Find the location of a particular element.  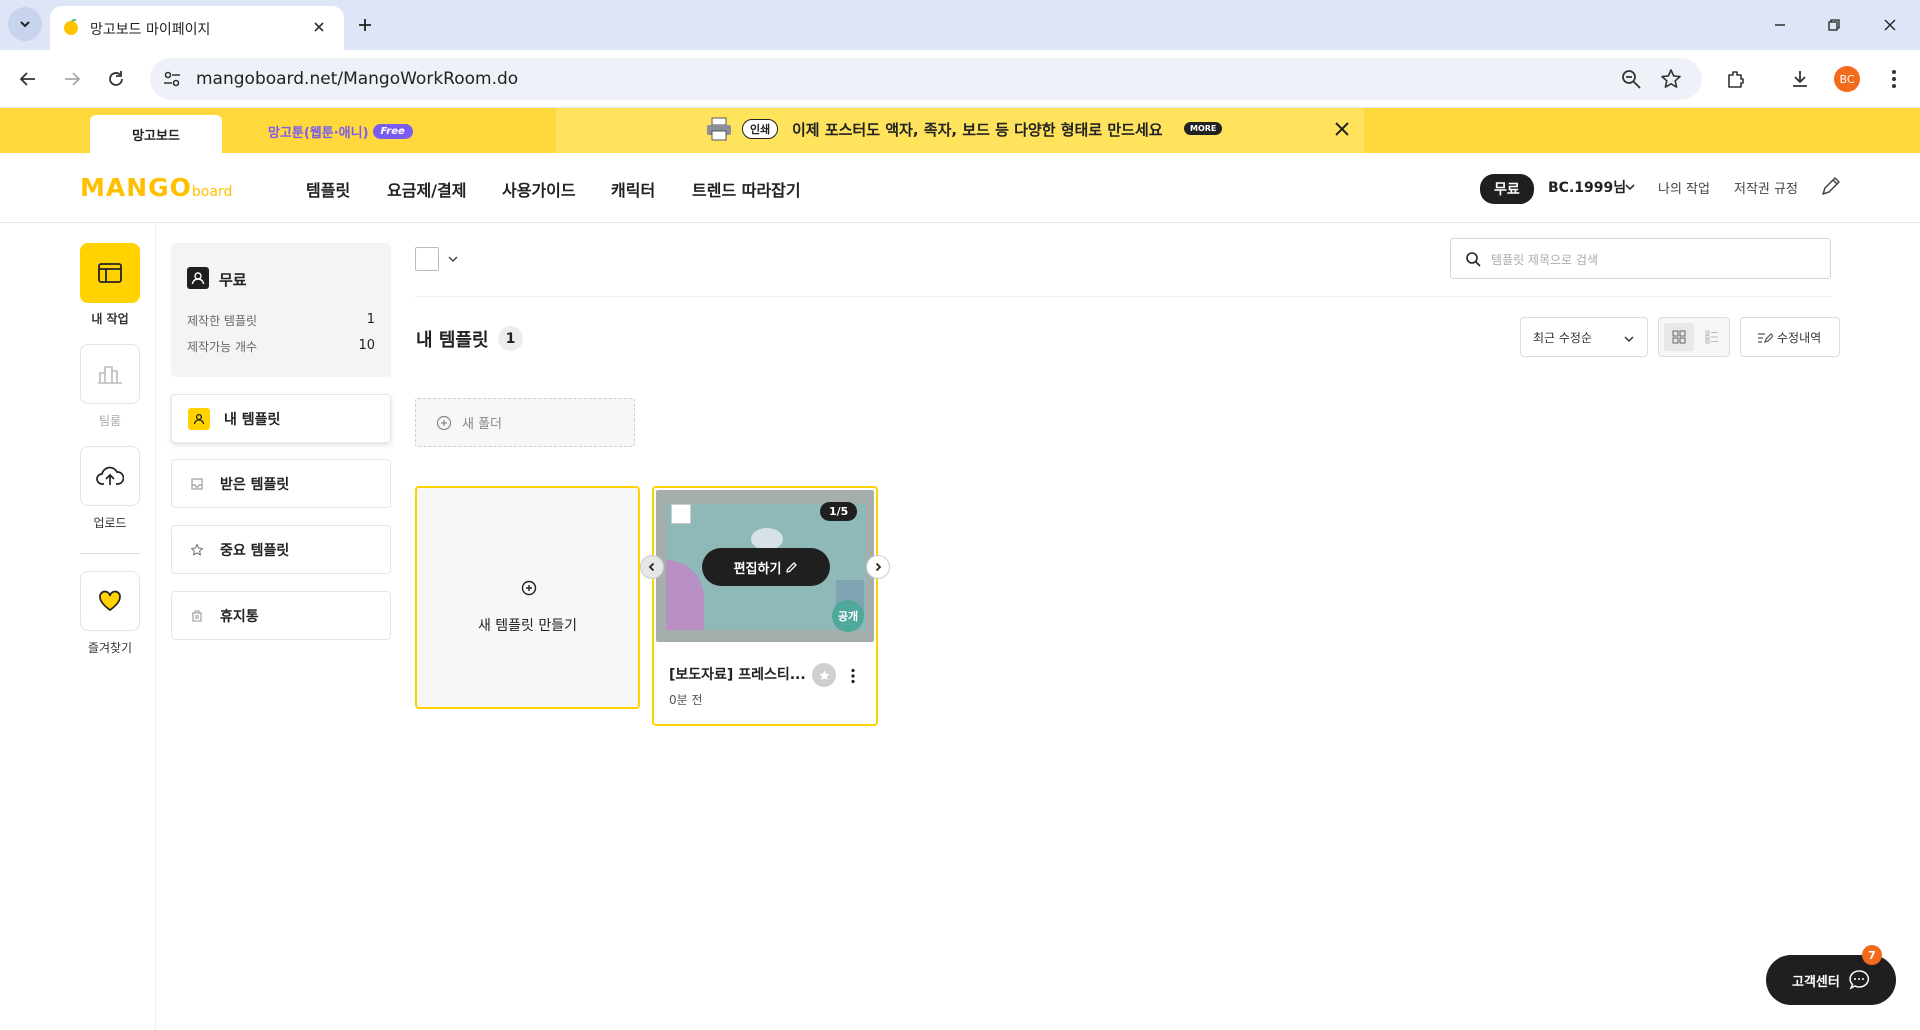

section-count-badge: 1 is located at coordinates (510, 338).